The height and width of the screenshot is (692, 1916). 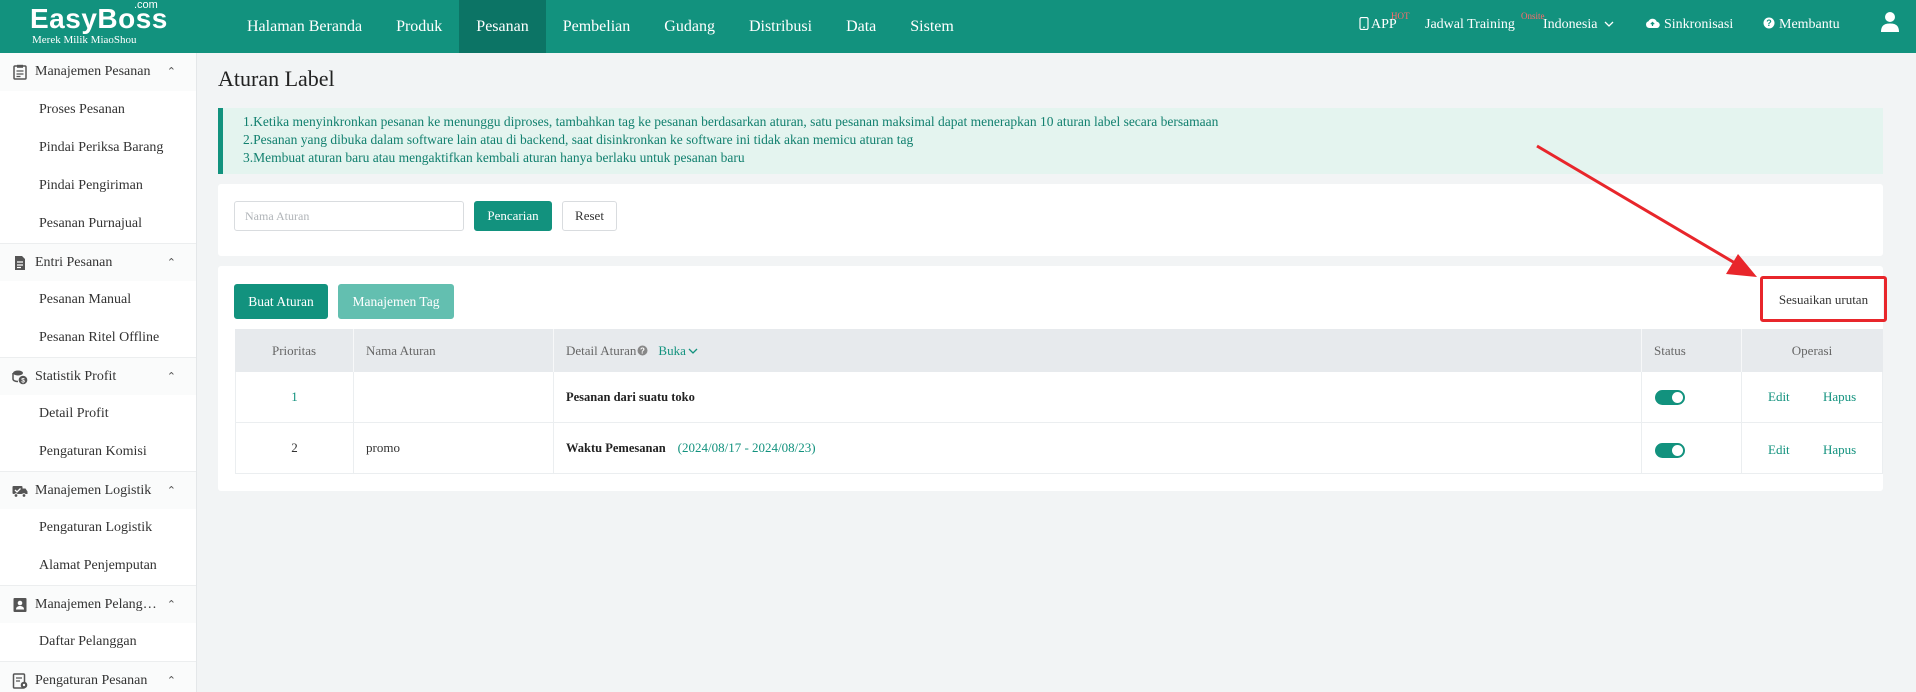 What do you see at coordinates (294, 350) in the screenshot?
I see `col-header-priority: Prioritas` at bounding box center [294, 350].